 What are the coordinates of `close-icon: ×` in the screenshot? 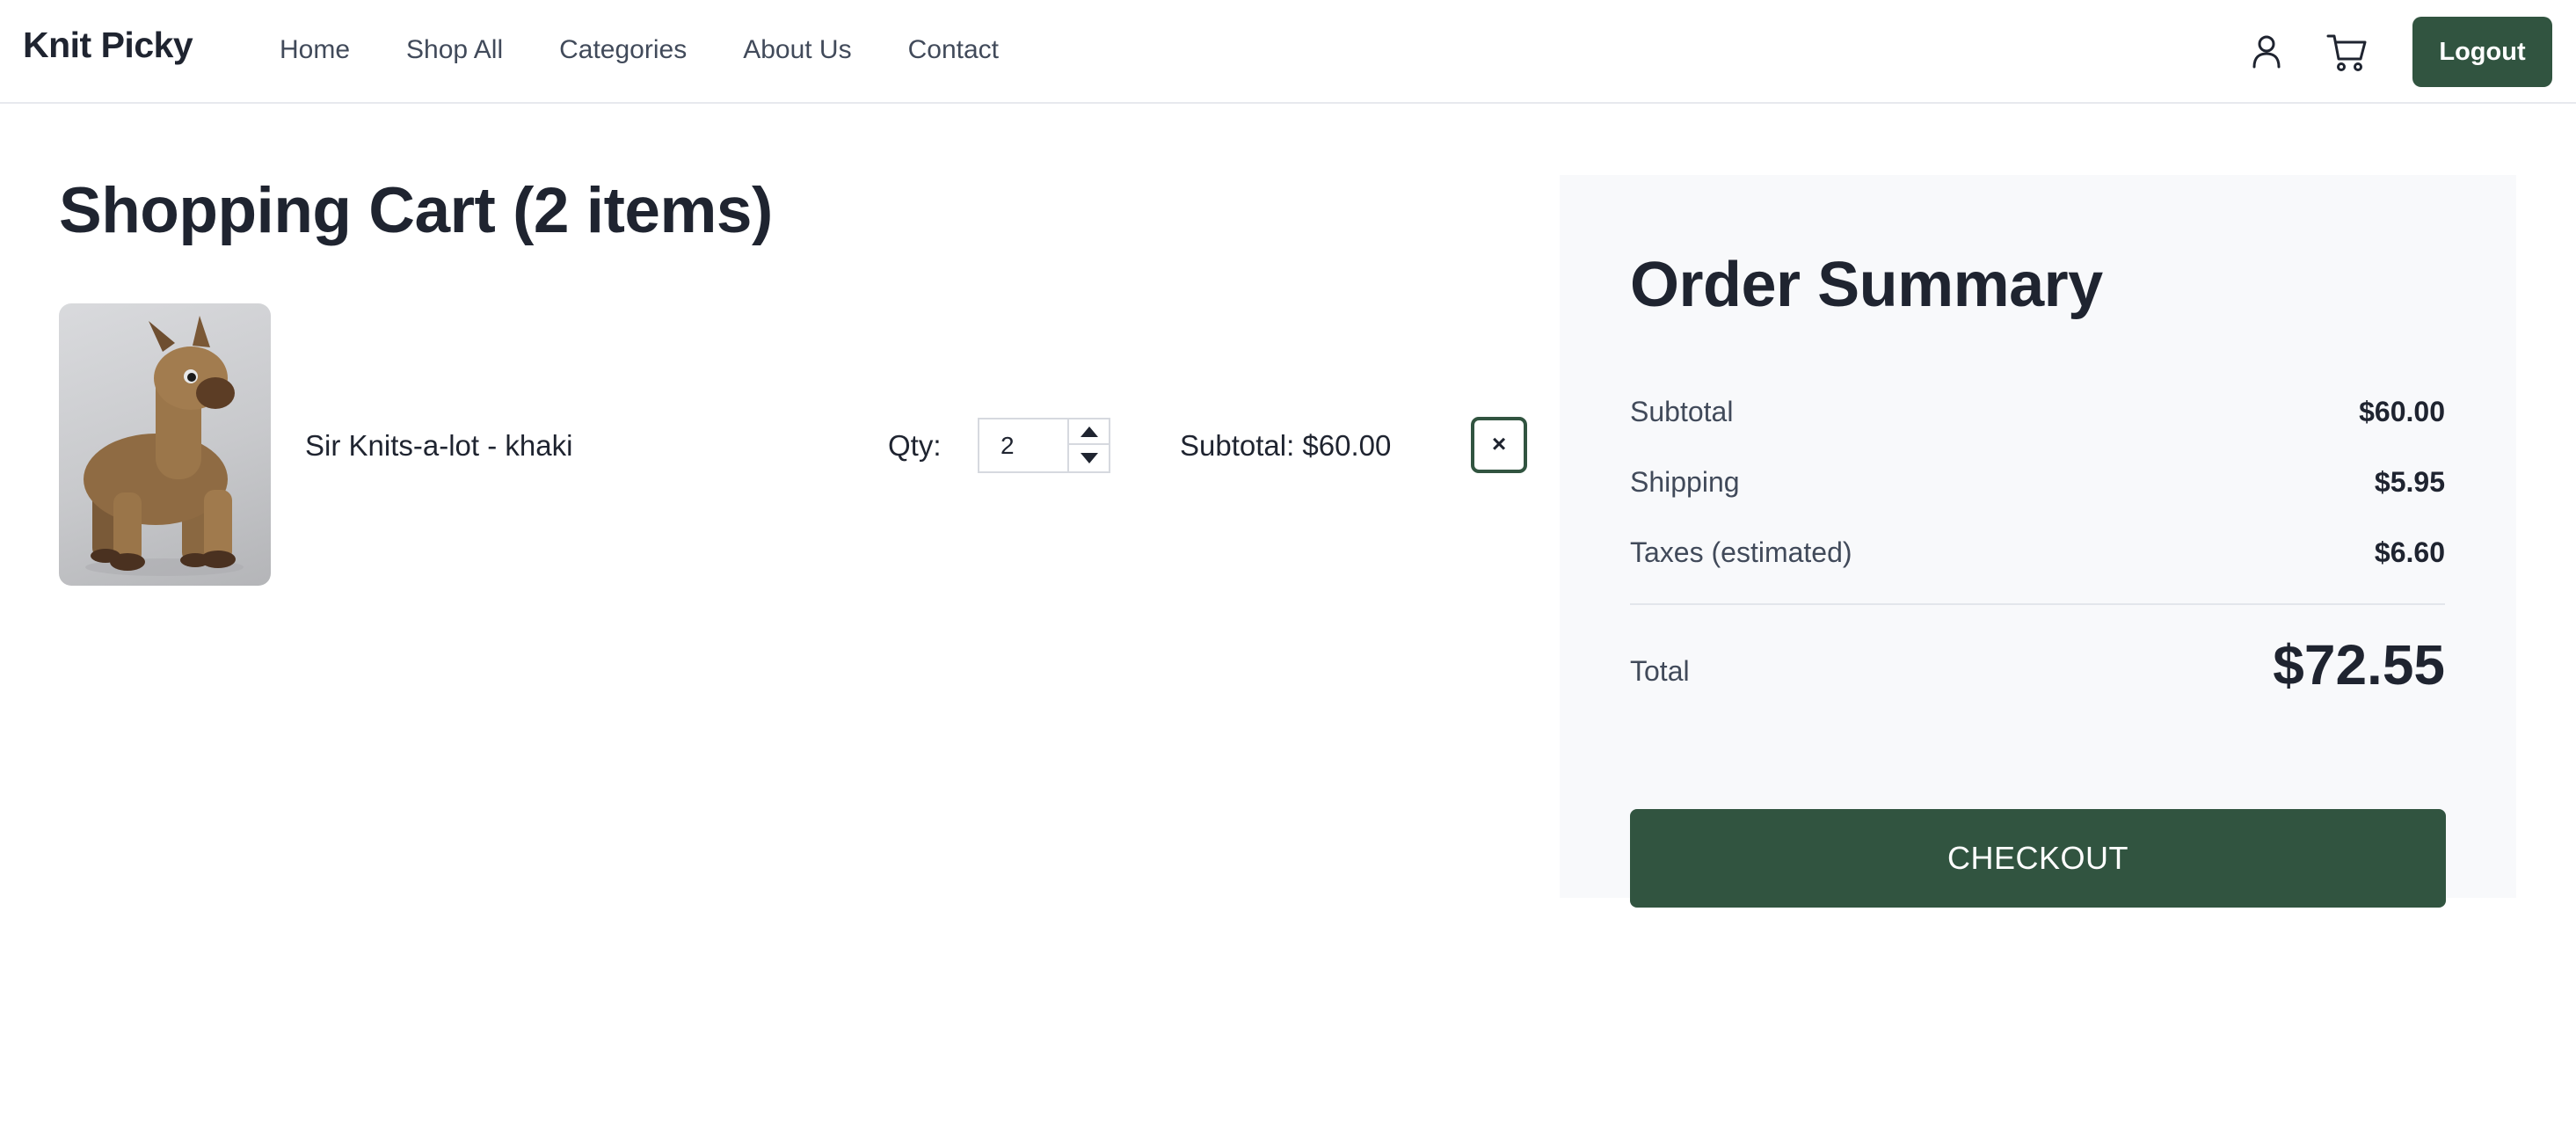 It's located at (1499, 443).